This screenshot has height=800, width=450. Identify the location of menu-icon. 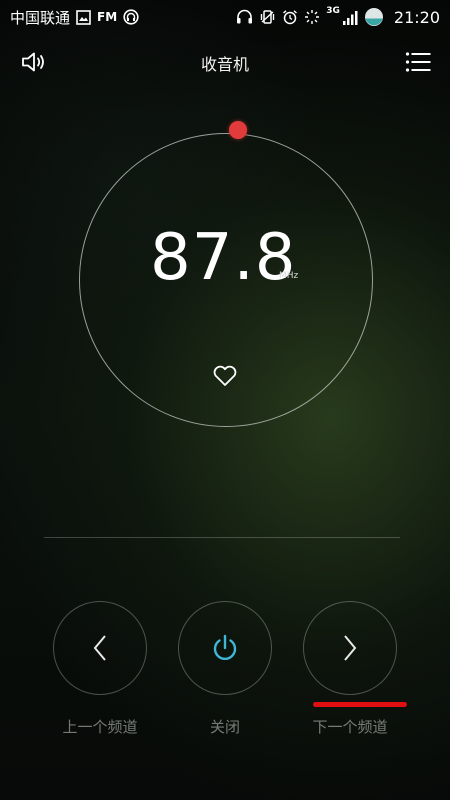
(418, 62).